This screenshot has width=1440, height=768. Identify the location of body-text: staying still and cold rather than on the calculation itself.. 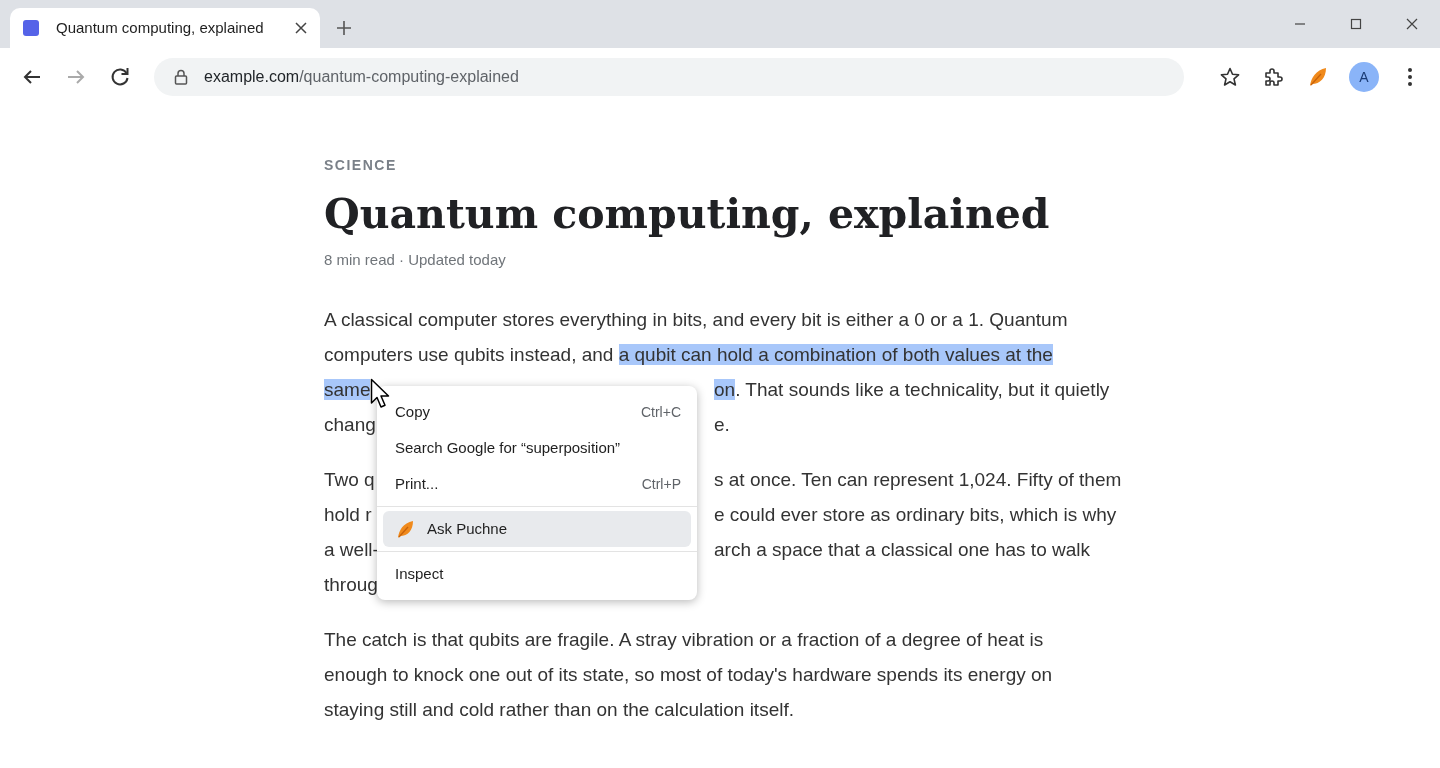
(559, 709).